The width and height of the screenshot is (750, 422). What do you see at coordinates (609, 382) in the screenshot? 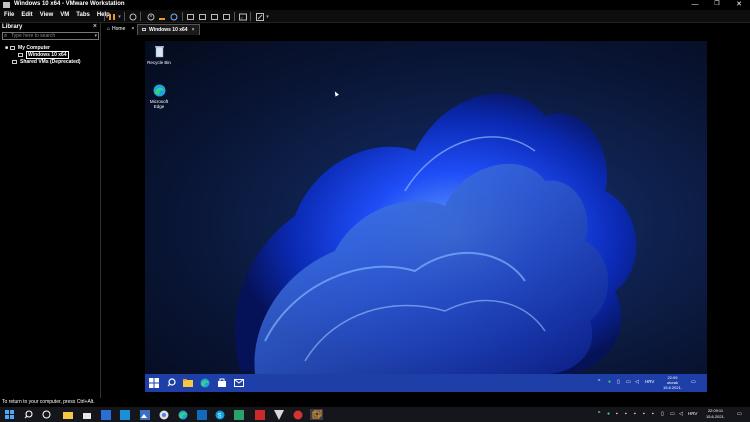
I see `network-status-icon: ●` at bounding box center [609, 382].